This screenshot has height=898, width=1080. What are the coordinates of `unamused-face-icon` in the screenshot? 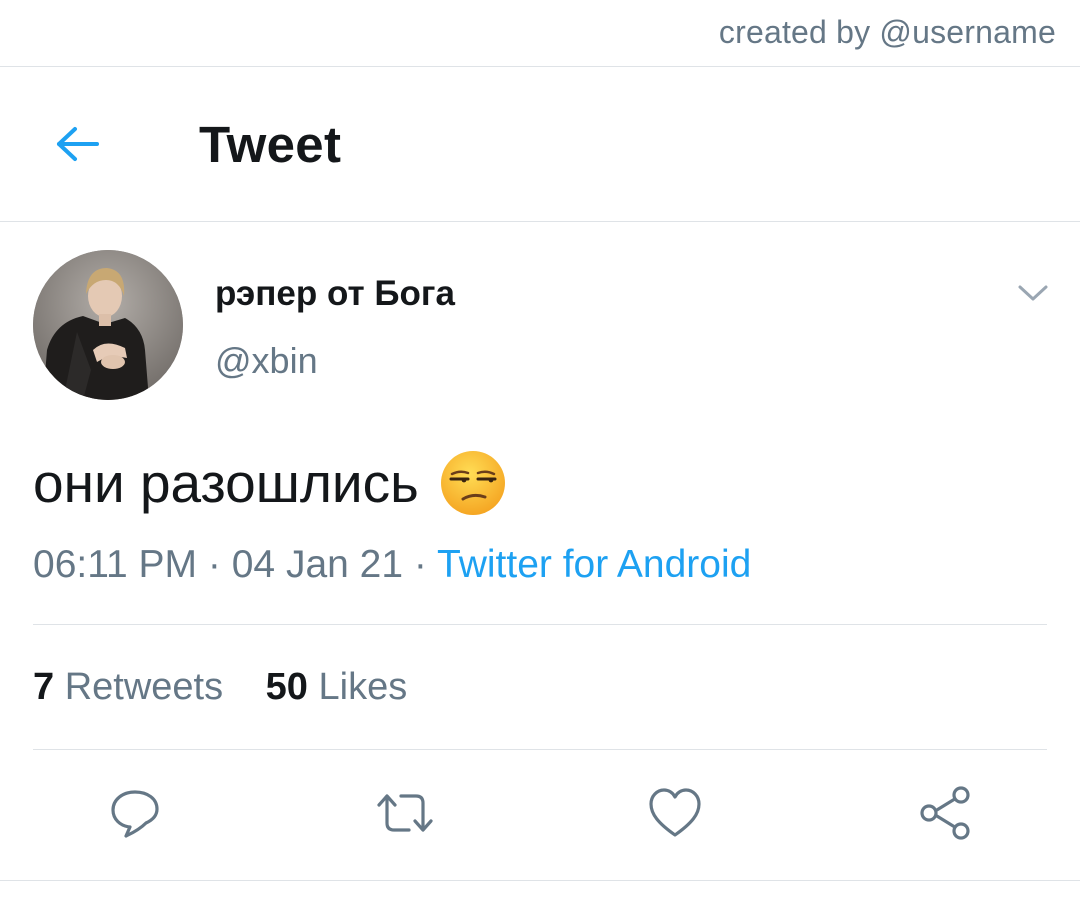 It's located at (472, 483).